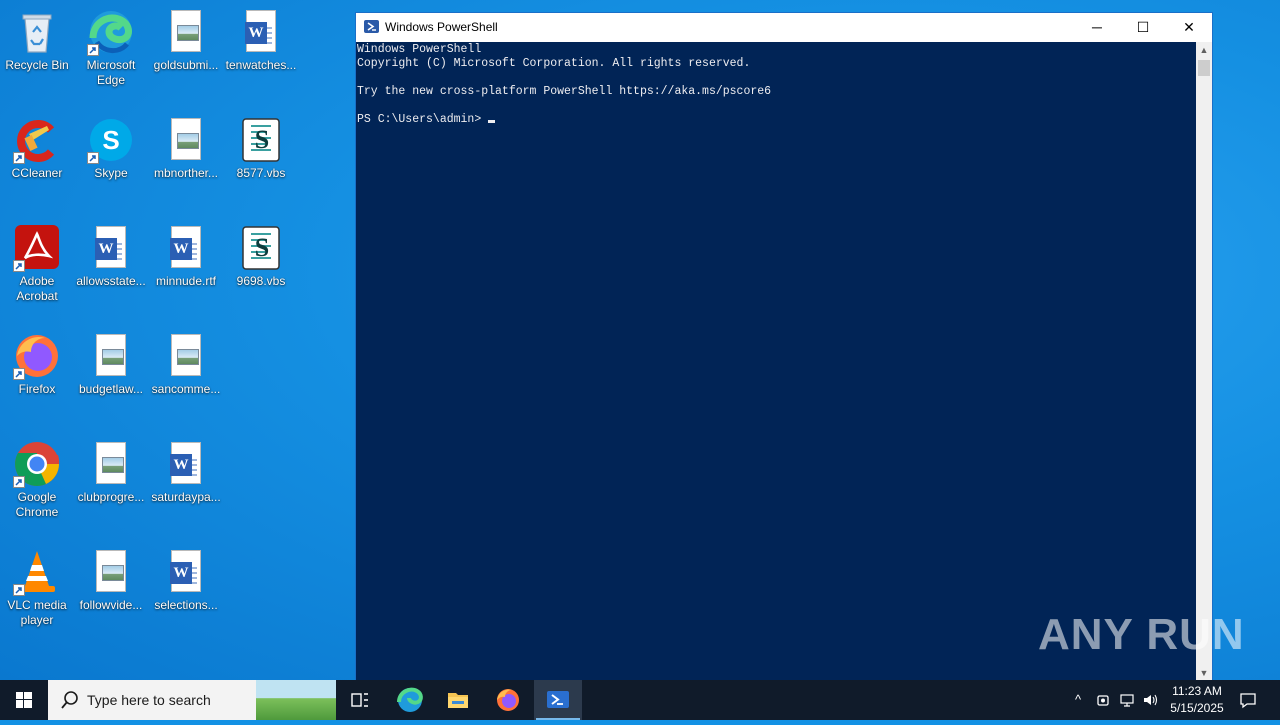 This screenshot has height=725, width=1280. I want to click on desktop-icon-vlc-media-player: VLC media player, so click(37, 588).